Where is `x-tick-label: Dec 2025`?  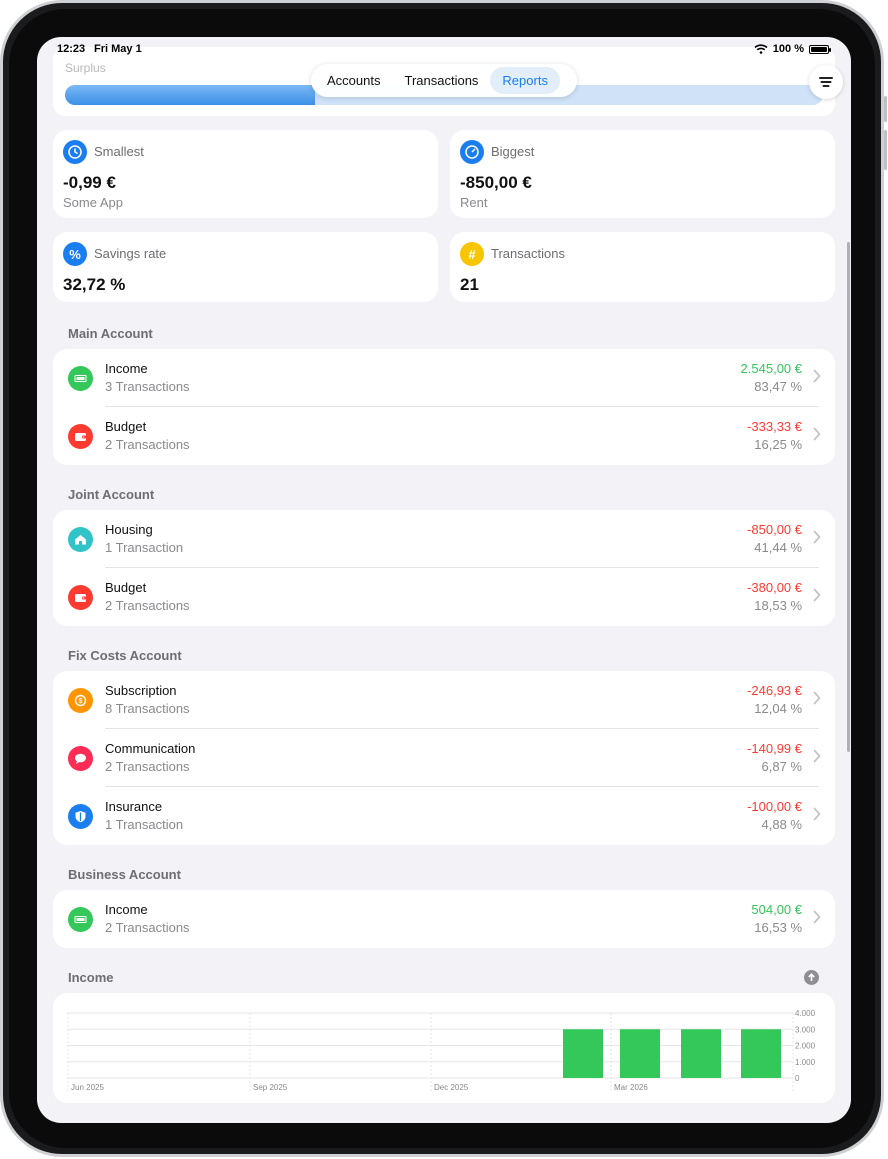
x-tick-label: Dec 2025 is located at coordinates (451, 1087).